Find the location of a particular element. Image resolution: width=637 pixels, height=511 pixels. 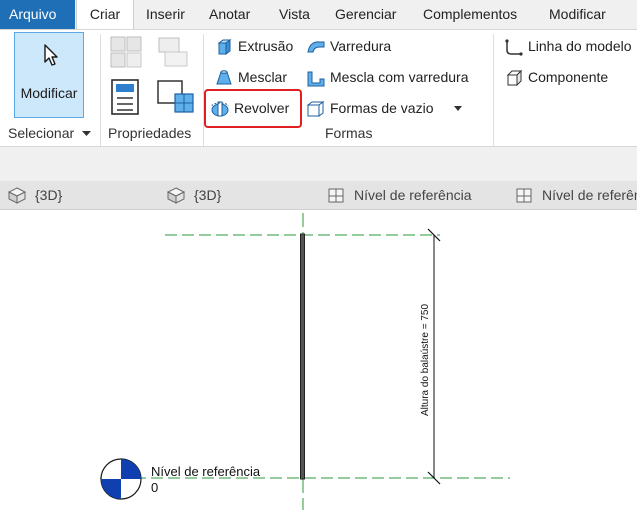

tab-anotar: Anotar is located at coordinates (229, 14).